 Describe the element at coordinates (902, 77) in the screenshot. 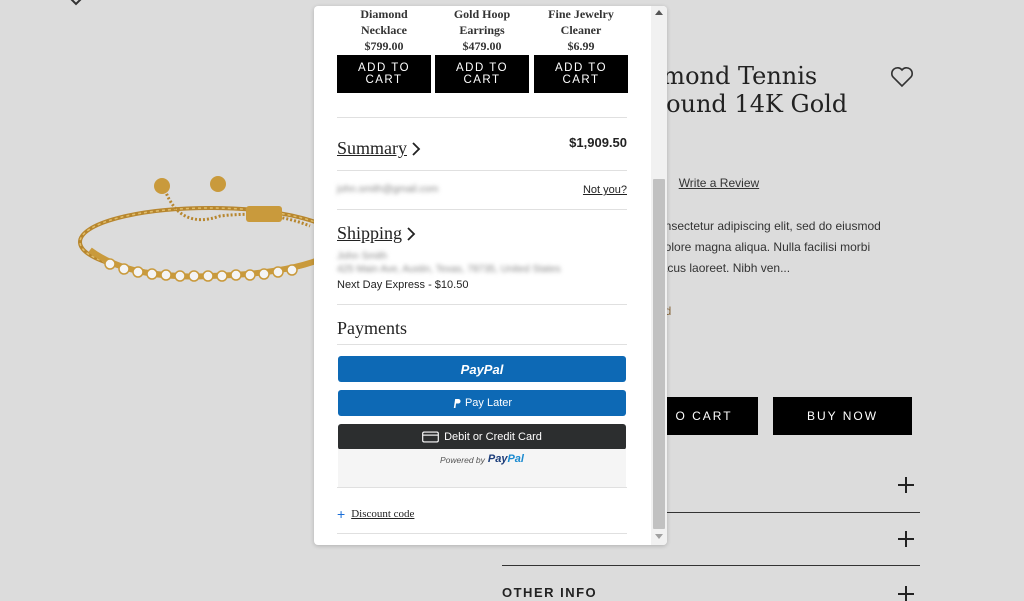

I see `heart-icon` at that location.